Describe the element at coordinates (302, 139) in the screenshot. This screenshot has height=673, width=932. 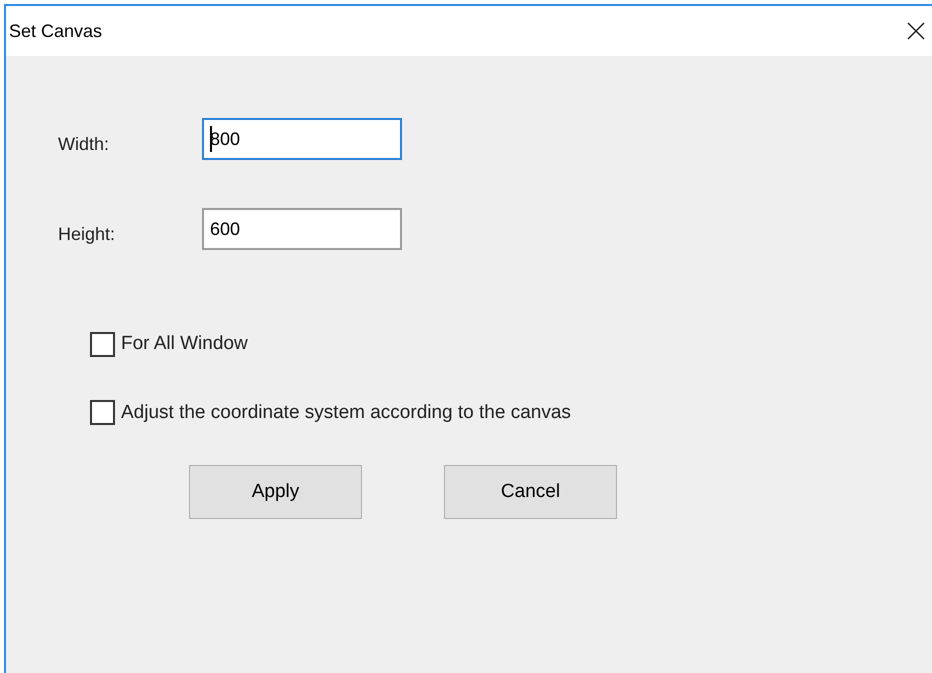
I see `text-field: 800` at that location.